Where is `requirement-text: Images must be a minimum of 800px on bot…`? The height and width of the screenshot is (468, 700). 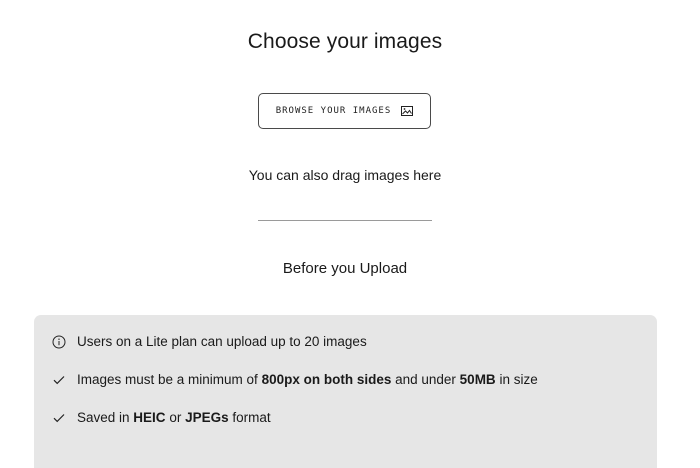 requirement-text: Images must be a minimum of 800px on bot… is located at coordinates (307, 379).